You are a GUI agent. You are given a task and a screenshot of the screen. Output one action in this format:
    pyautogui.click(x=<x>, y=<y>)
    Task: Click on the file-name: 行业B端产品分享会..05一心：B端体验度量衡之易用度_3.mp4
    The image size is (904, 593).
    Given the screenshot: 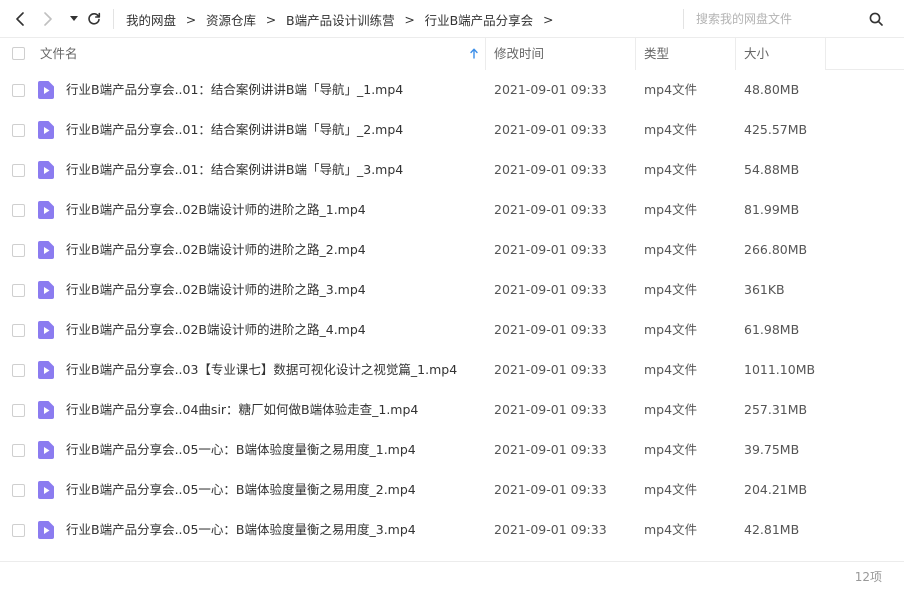 What is the action you would take?
    pyautogui.click(x=241, y=530)
    